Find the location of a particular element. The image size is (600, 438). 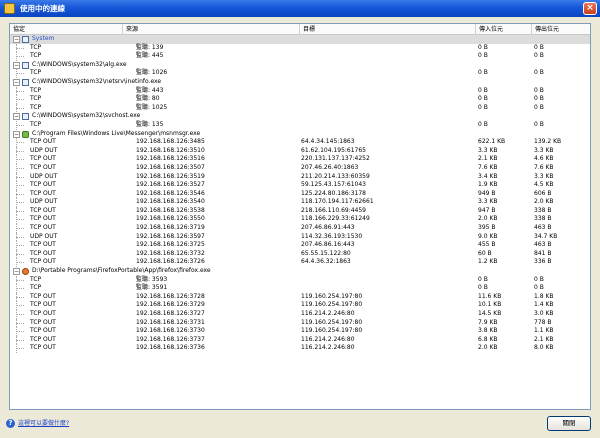

column-bytes-in: 傳入位元 is located at coordinates (504, 29).